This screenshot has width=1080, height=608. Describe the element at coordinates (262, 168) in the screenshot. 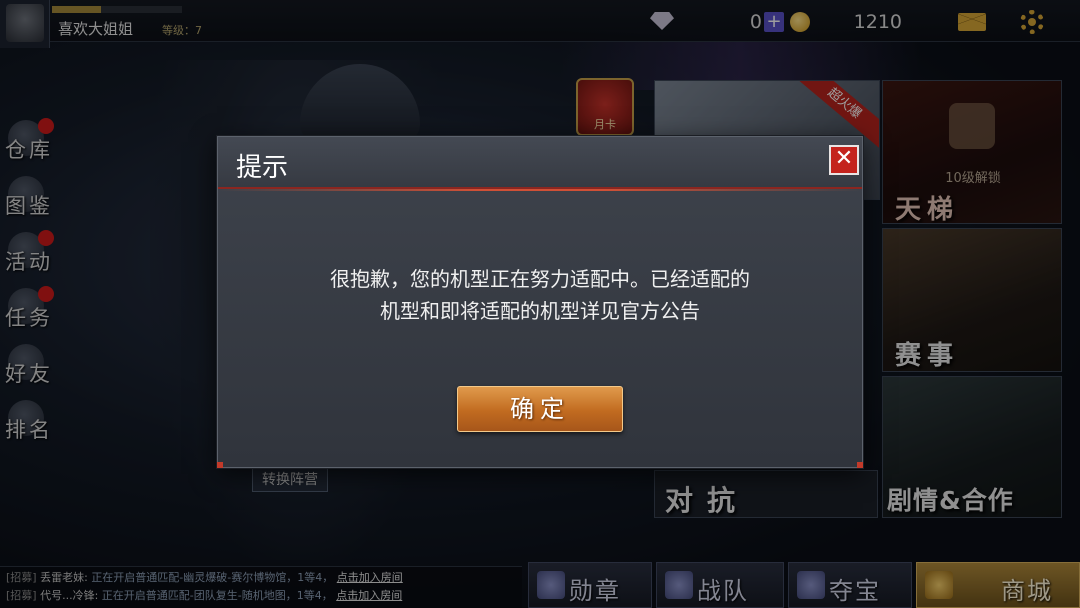

I see `dialog-title: 提示` at that location.